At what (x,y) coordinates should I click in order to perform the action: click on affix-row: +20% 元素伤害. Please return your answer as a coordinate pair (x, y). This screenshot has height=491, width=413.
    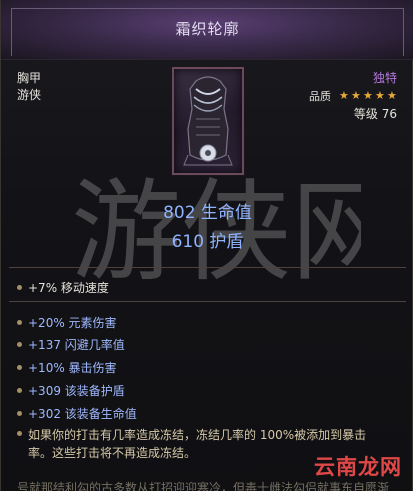
    Looking at the image, I should click on (67, 322).